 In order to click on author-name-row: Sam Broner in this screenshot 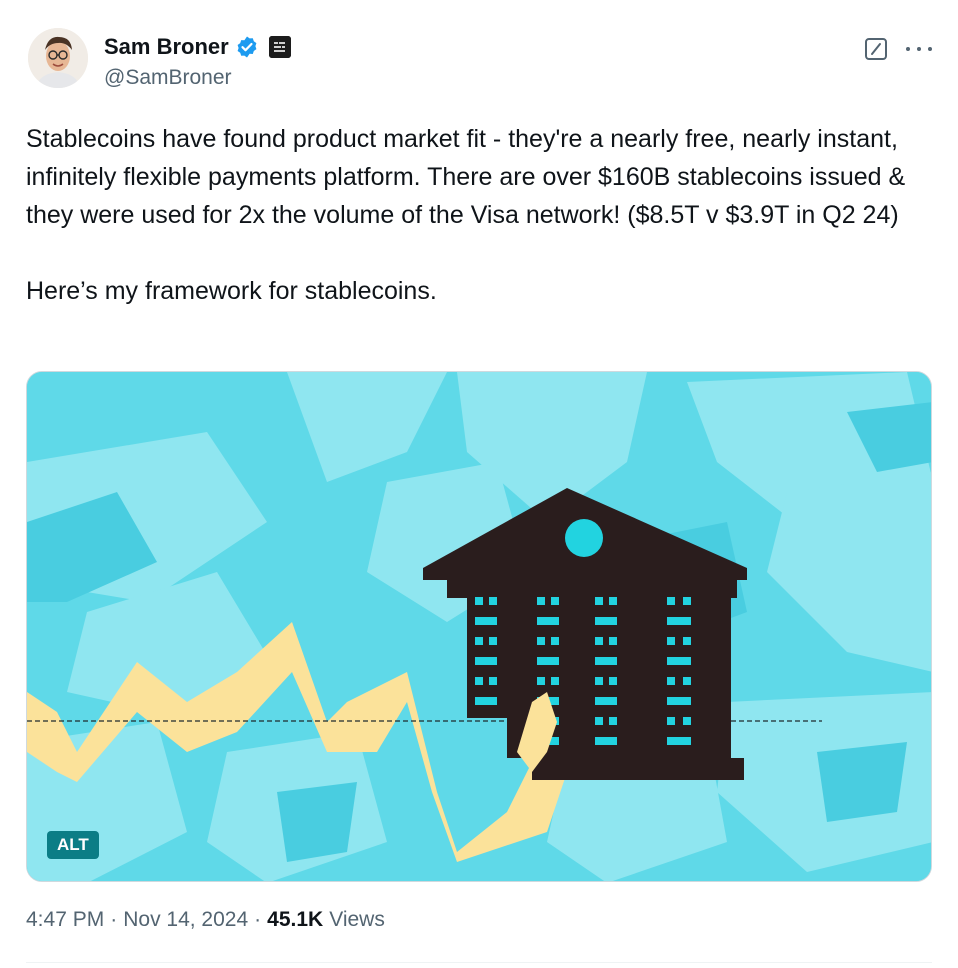, I will do `click(197, 47)`.